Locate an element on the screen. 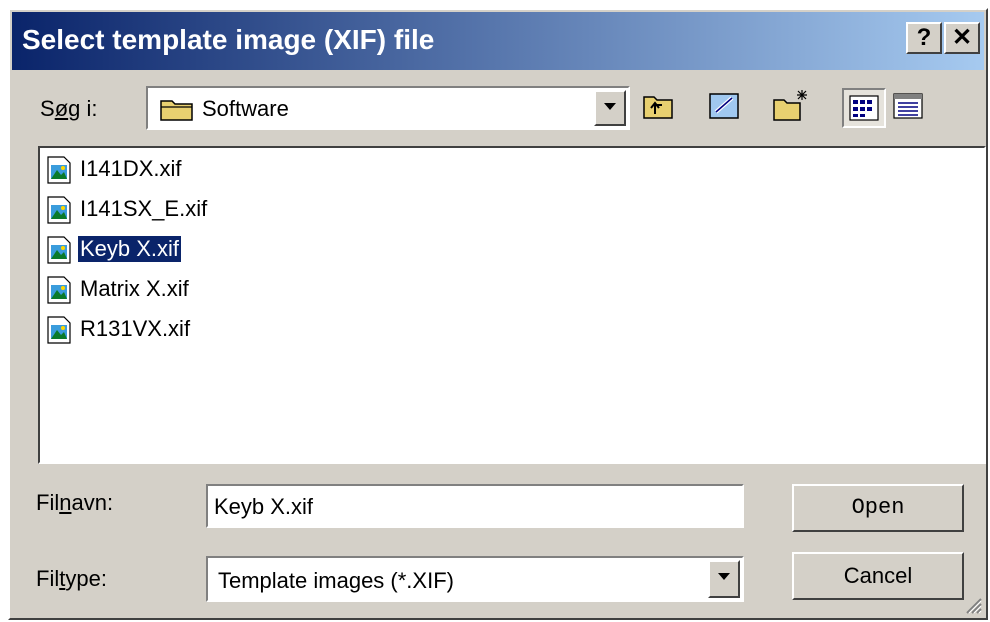 This screenshot has width=990, height=622. filename-input: Keyb X.xif is located at coordinates (475, 506).